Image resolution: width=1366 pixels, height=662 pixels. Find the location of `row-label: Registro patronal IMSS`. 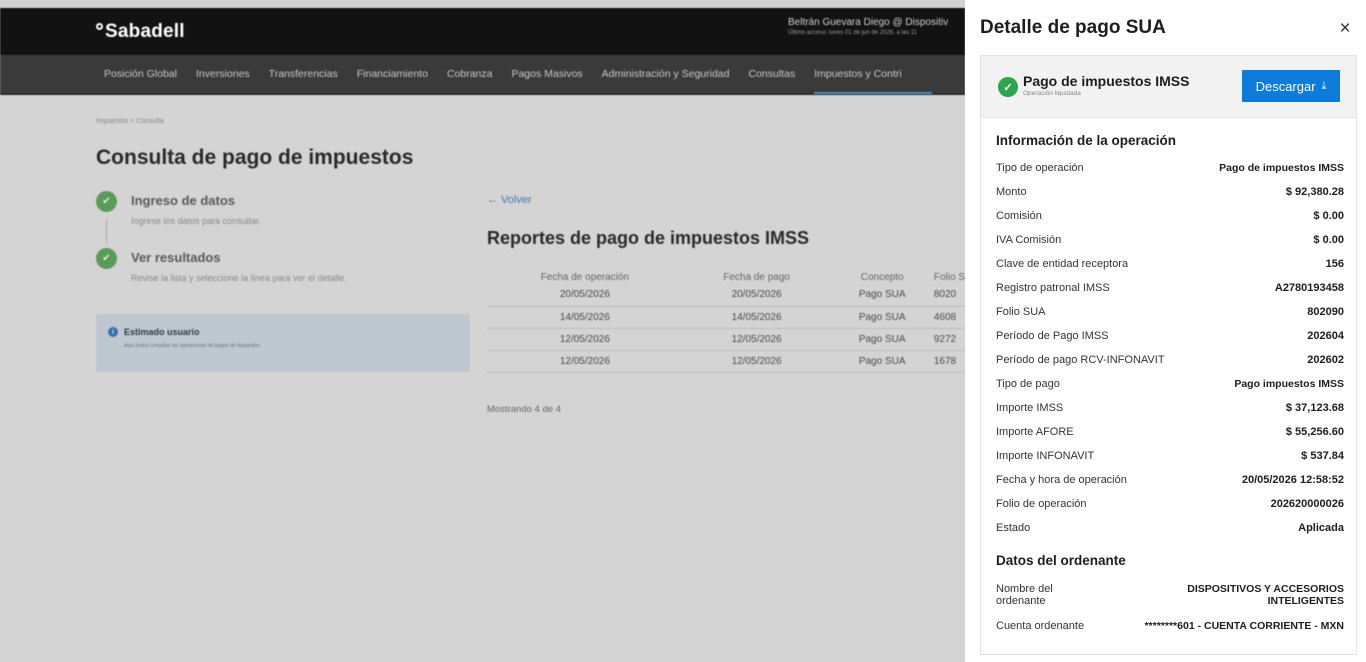

row-label: Registro patronal IMSS is located at coordinates (1053, 288).